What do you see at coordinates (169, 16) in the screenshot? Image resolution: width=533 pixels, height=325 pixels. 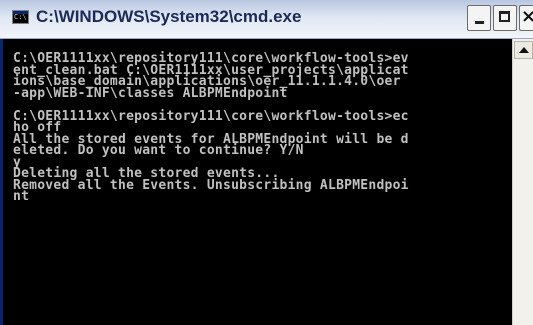 I see `window-title: C:\WINDOWS\System32\cmd.exe` at bounding box center [169, 16].